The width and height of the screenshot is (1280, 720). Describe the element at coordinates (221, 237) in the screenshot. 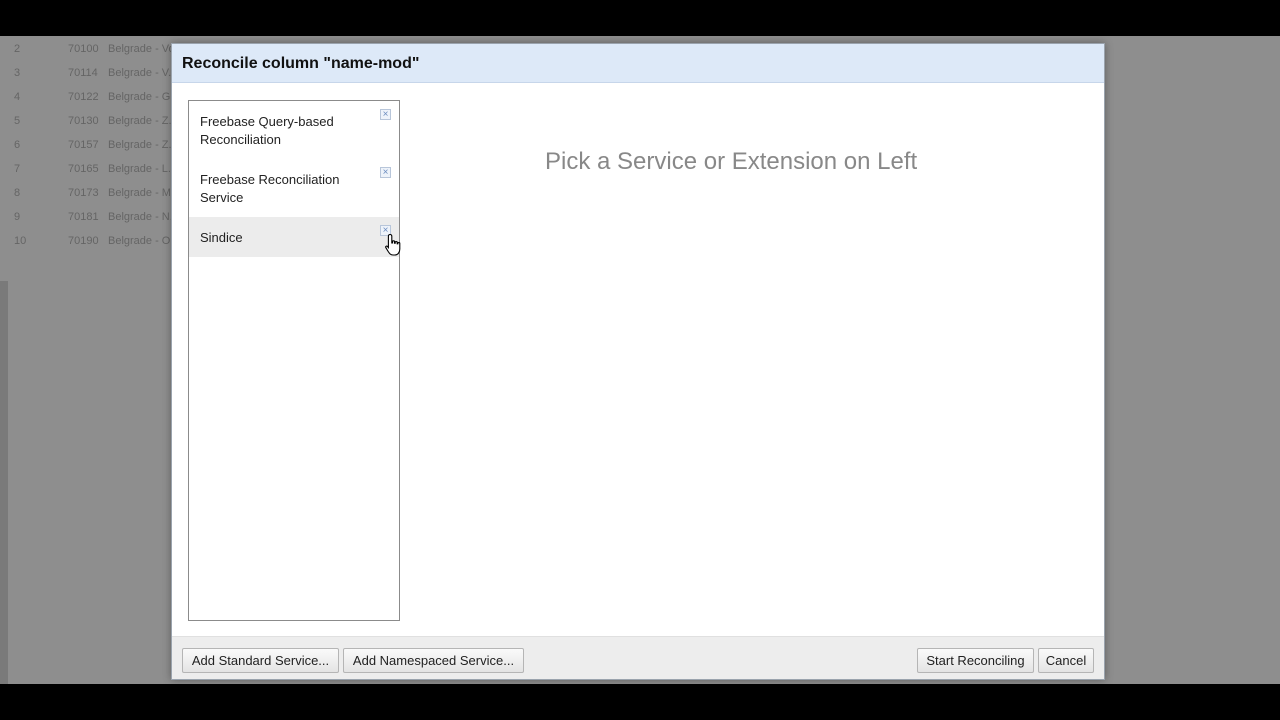

I see `service-label: Sindice` at that location.